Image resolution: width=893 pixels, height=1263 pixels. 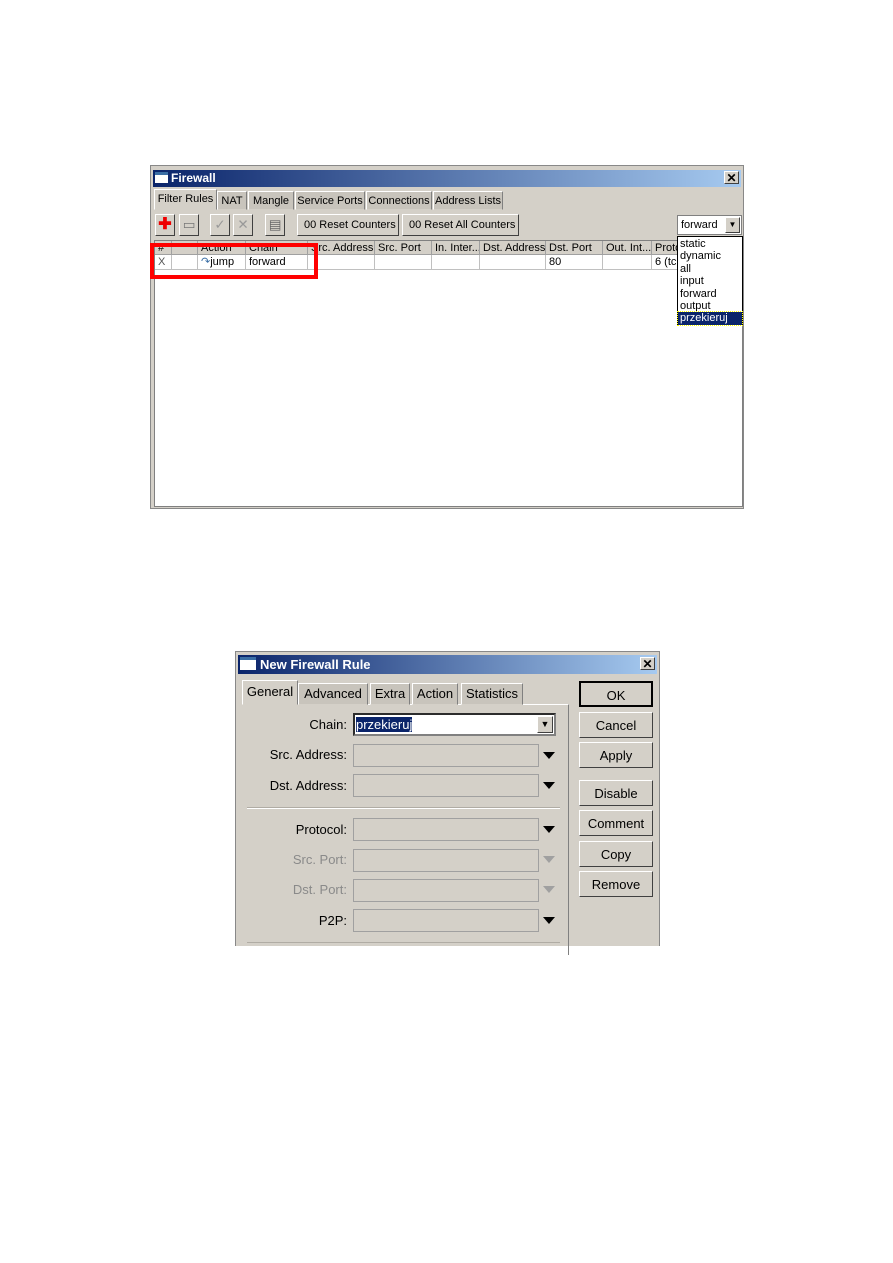 What do you see at coordinates (446, 829) in the screenshot?
I see `protocol-input` at bounding box center [446, 829].